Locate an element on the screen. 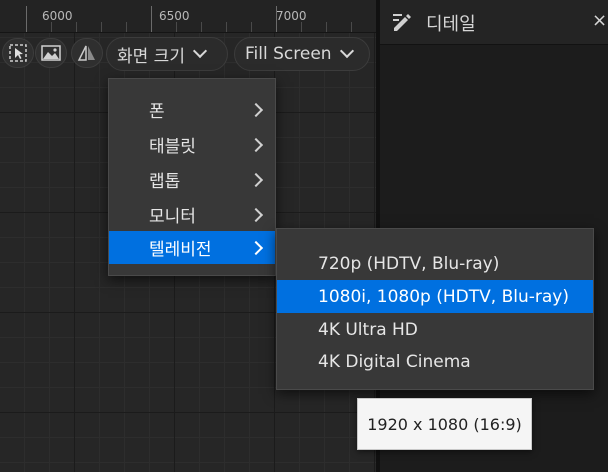 Image resolution: width=608 pixels, height=472 pixels. mirror-icon is located at coordinates (86, 53).